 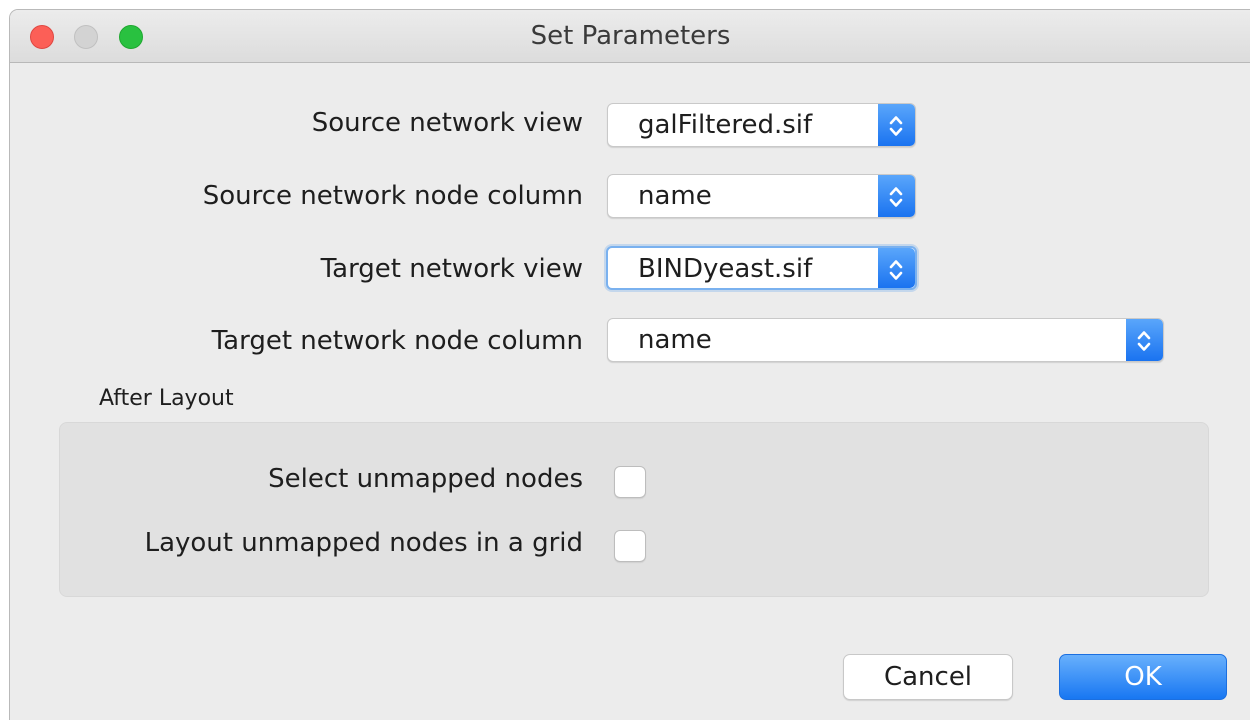 I want to click on cancel-button: Cancel, so click(x=928, y=677).